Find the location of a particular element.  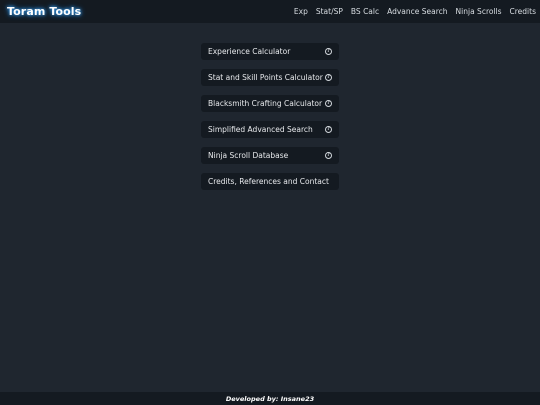

menu-button-label: Experience Calculator is located at coordinates (249, 51).